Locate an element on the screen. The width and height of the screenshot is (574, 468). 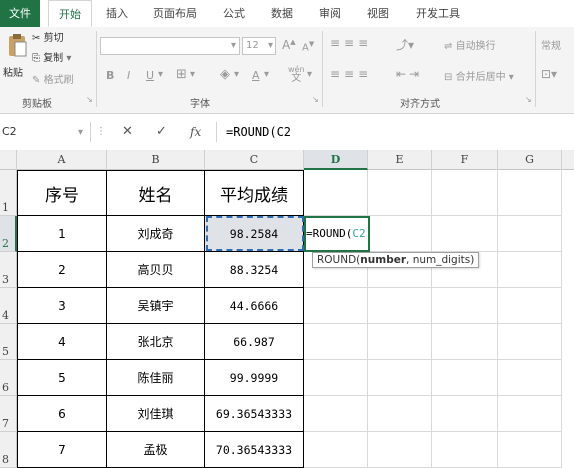
table-cell: 88.3254 is located at coordinates (254, 270).